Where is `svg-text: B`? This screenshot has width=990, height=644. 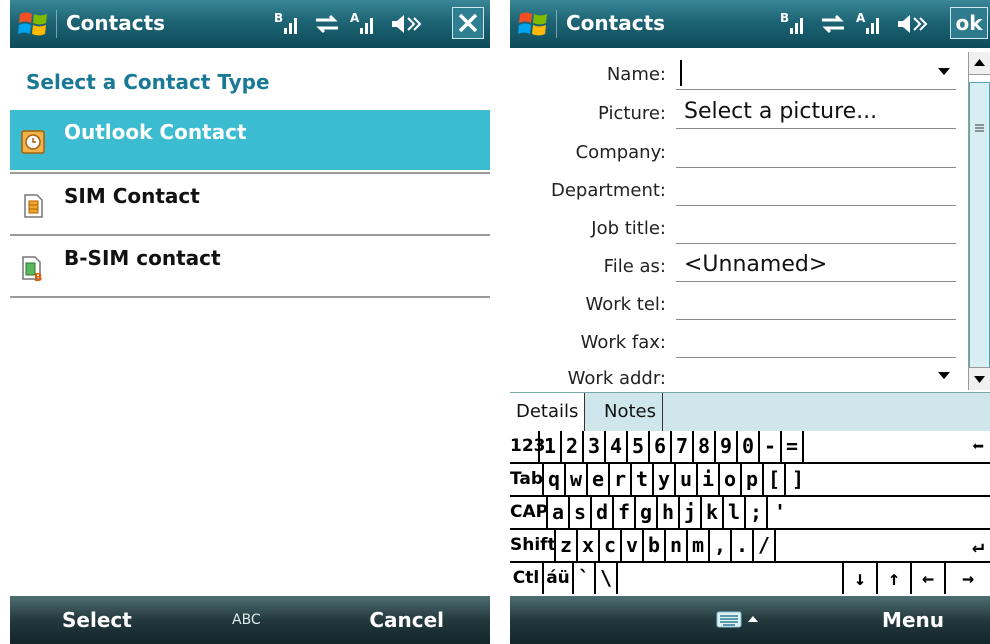 svg-text: B is located at coordinates (38, 276).